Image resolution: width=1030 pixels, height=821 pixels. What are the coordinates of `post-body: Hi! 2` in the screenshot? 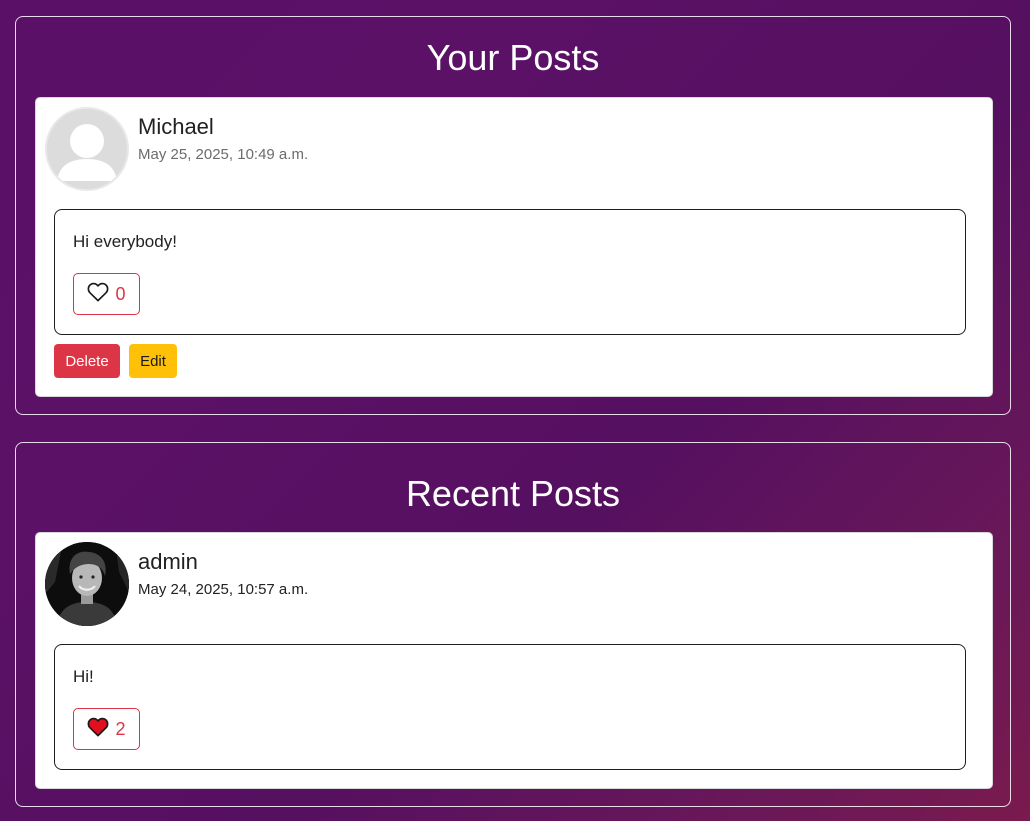 It's located at (510, 707).